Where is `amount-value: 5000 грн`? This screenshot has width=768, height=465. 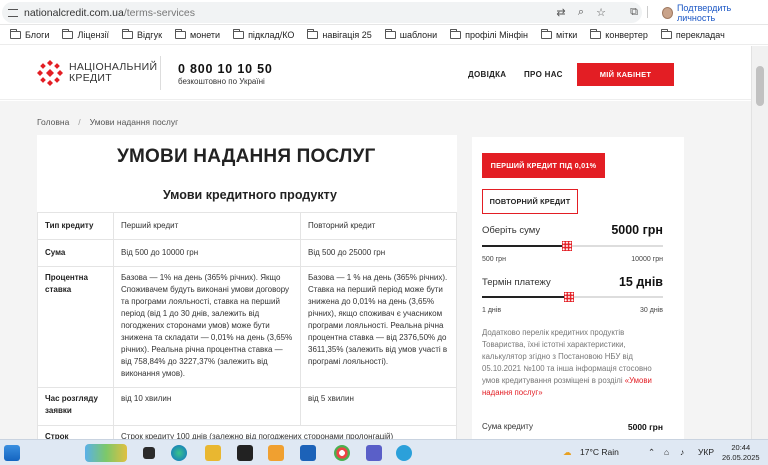
amount-value: 5000 грн is located at coordinates (637, 230).